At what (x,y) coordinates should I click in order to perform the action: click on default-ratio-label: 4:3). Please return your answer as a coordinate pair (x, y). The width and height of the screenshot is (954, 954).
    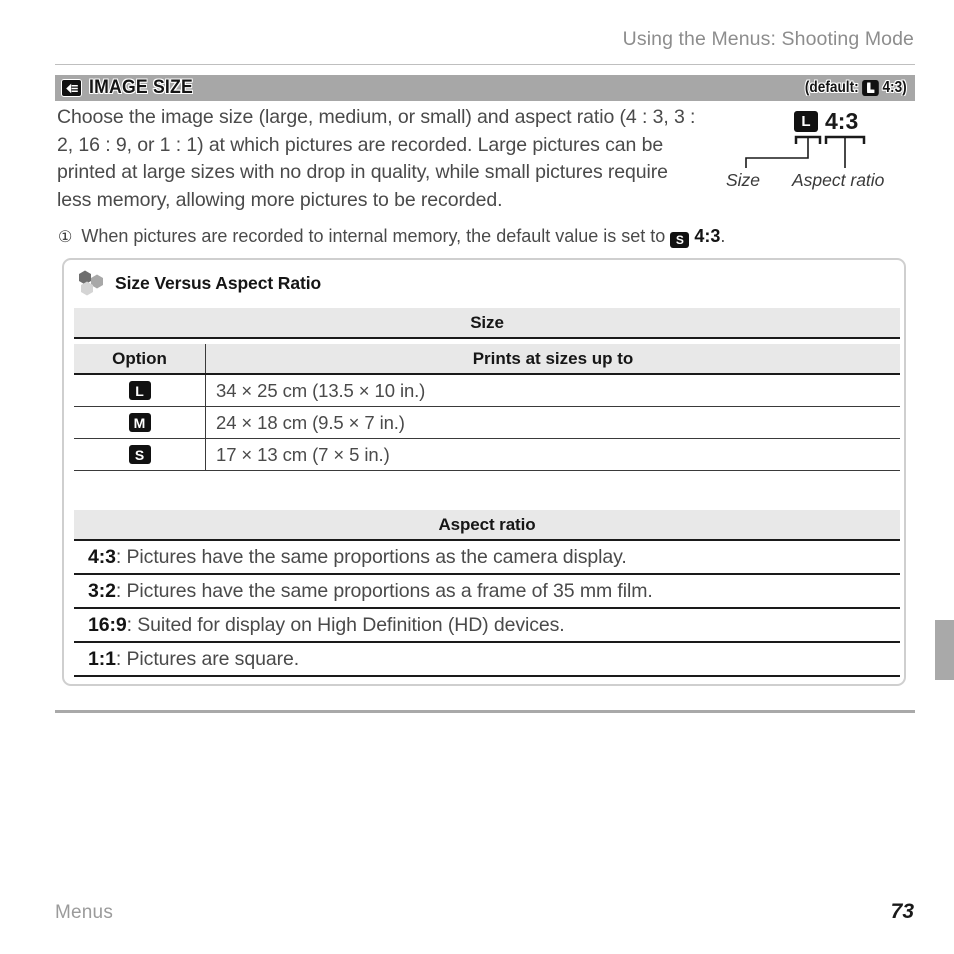
    Looking at the image, I should click on (894, 87).